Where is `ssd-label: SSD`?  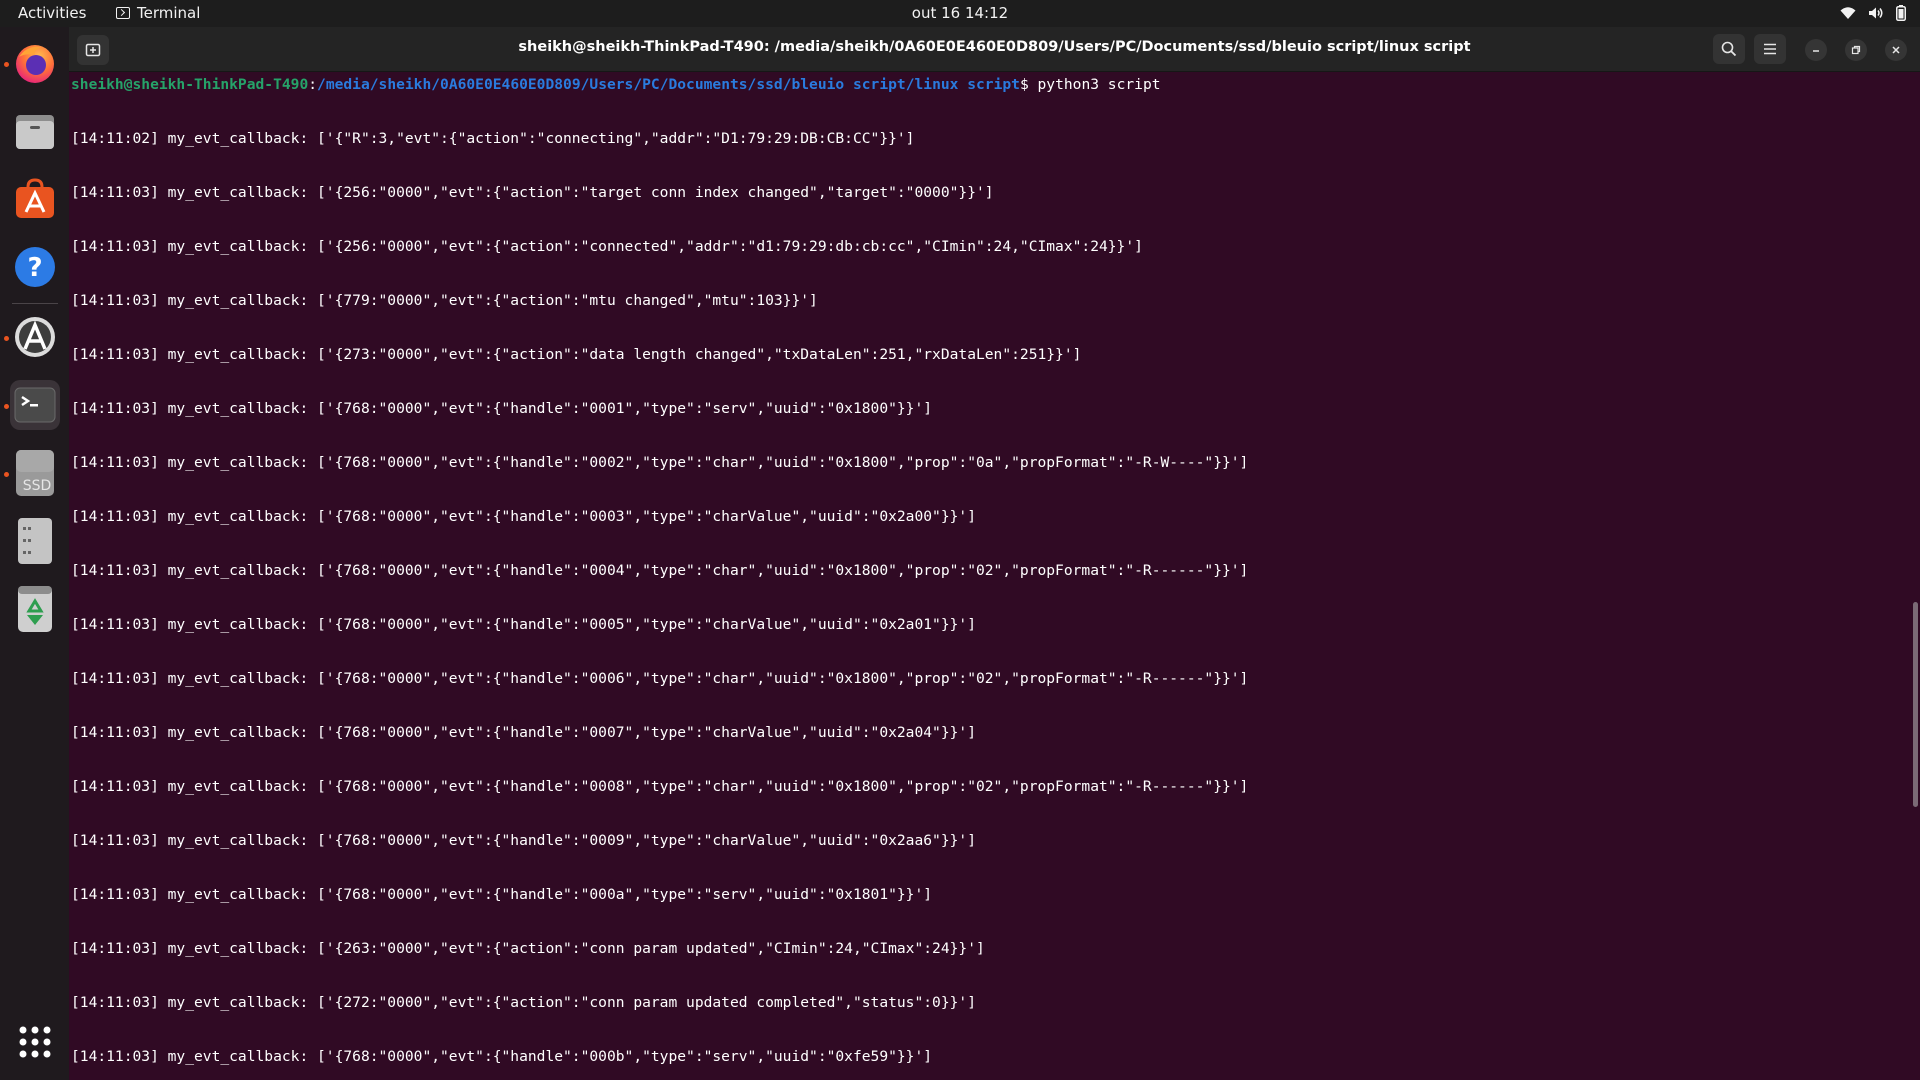 ssd-label: SSD is located at coordinates (37, 486).